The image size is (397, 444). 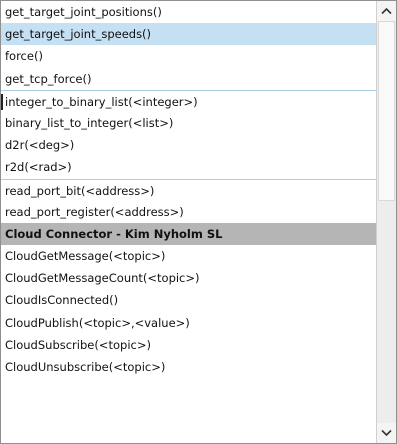 What do you see at coordinates (189, 234) in the screenshot?
I see `list-group-header: Cloud Connector - Kim Nyholm SL` at bounding box center [189, 234].